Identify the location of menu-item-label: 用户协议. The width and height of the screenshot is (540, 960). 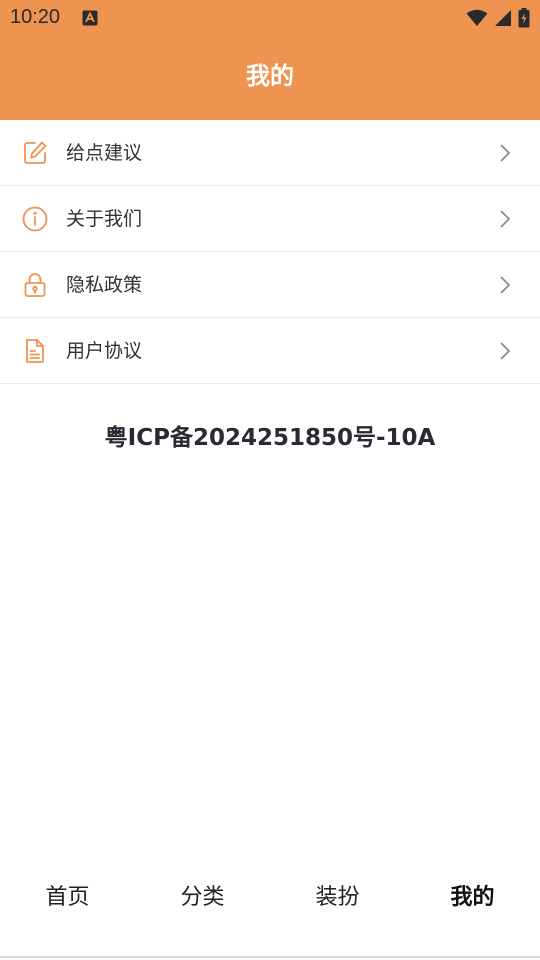
(104, 351).